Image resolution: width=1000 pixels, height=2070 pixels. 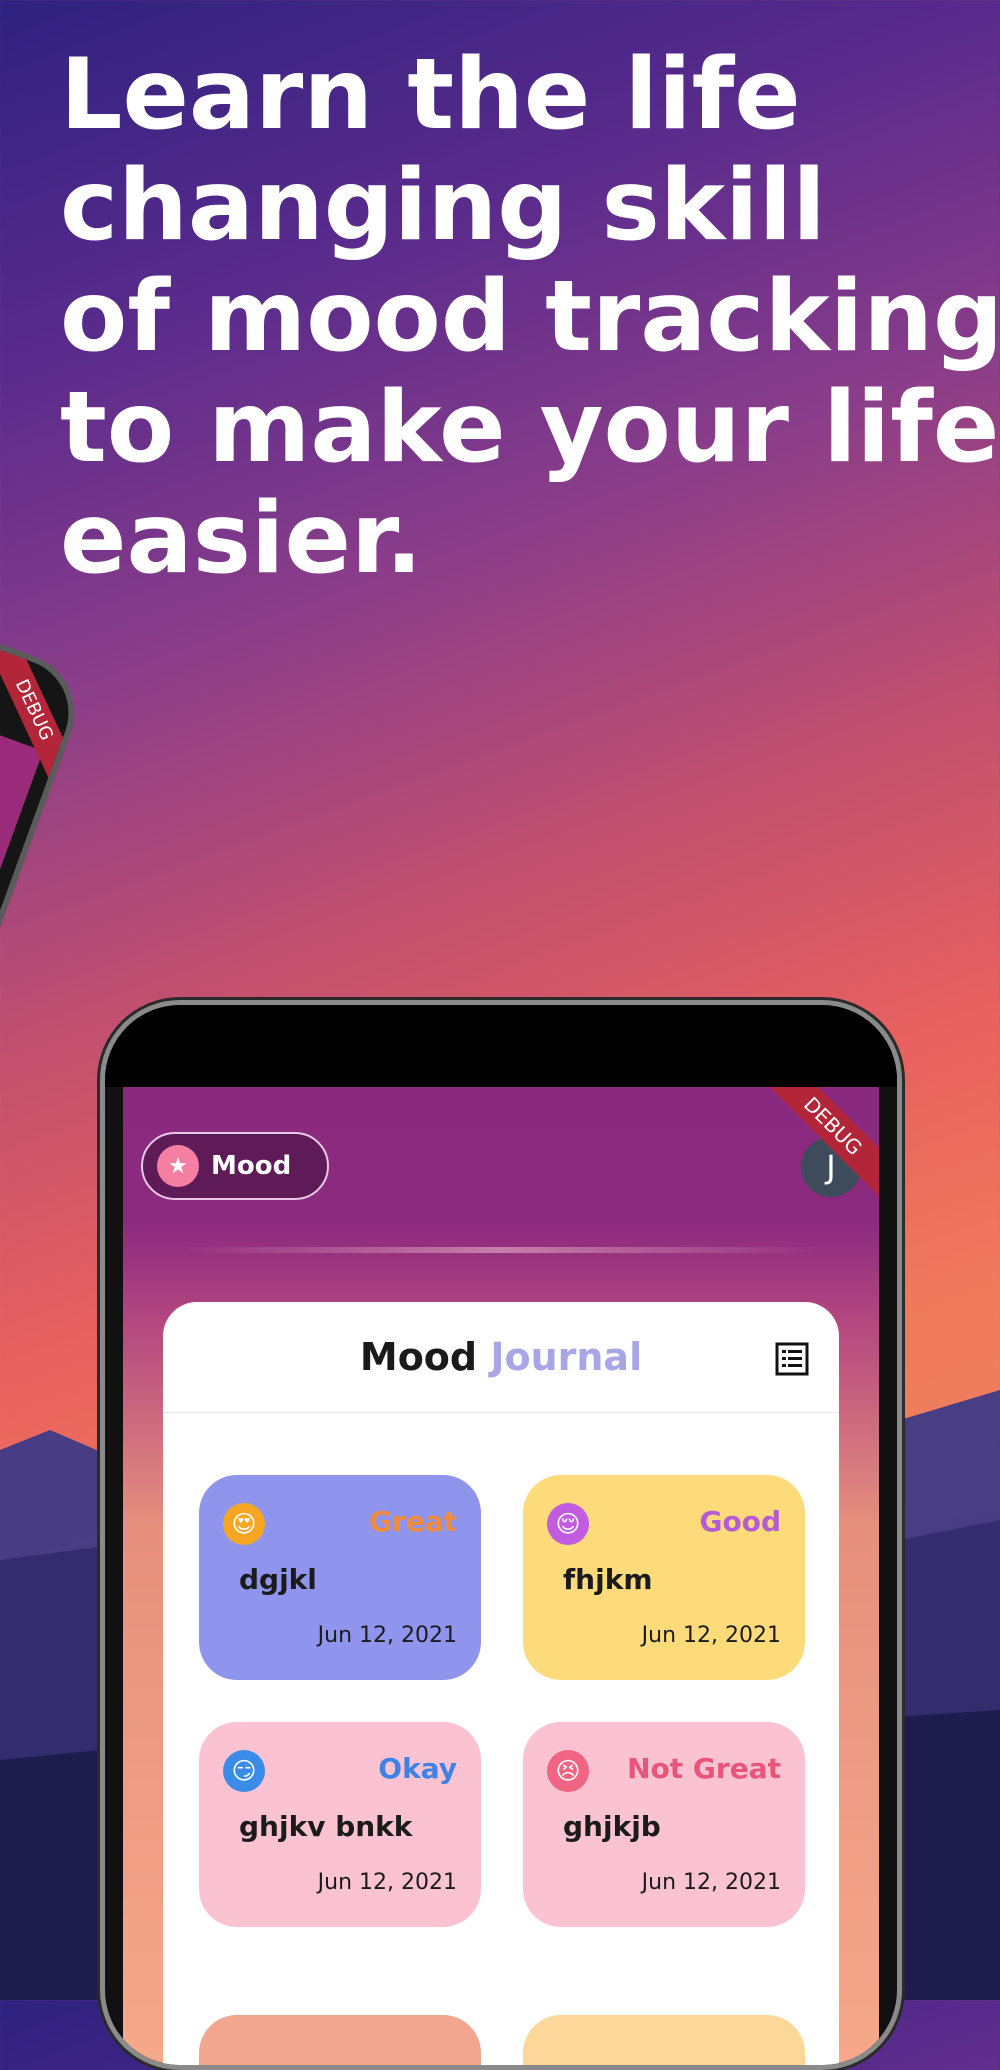 What do you see at coordinates (251, 1166) in the screenshot?
I see `mood-chip-label: Mood` at bounding box center [251, 1166].